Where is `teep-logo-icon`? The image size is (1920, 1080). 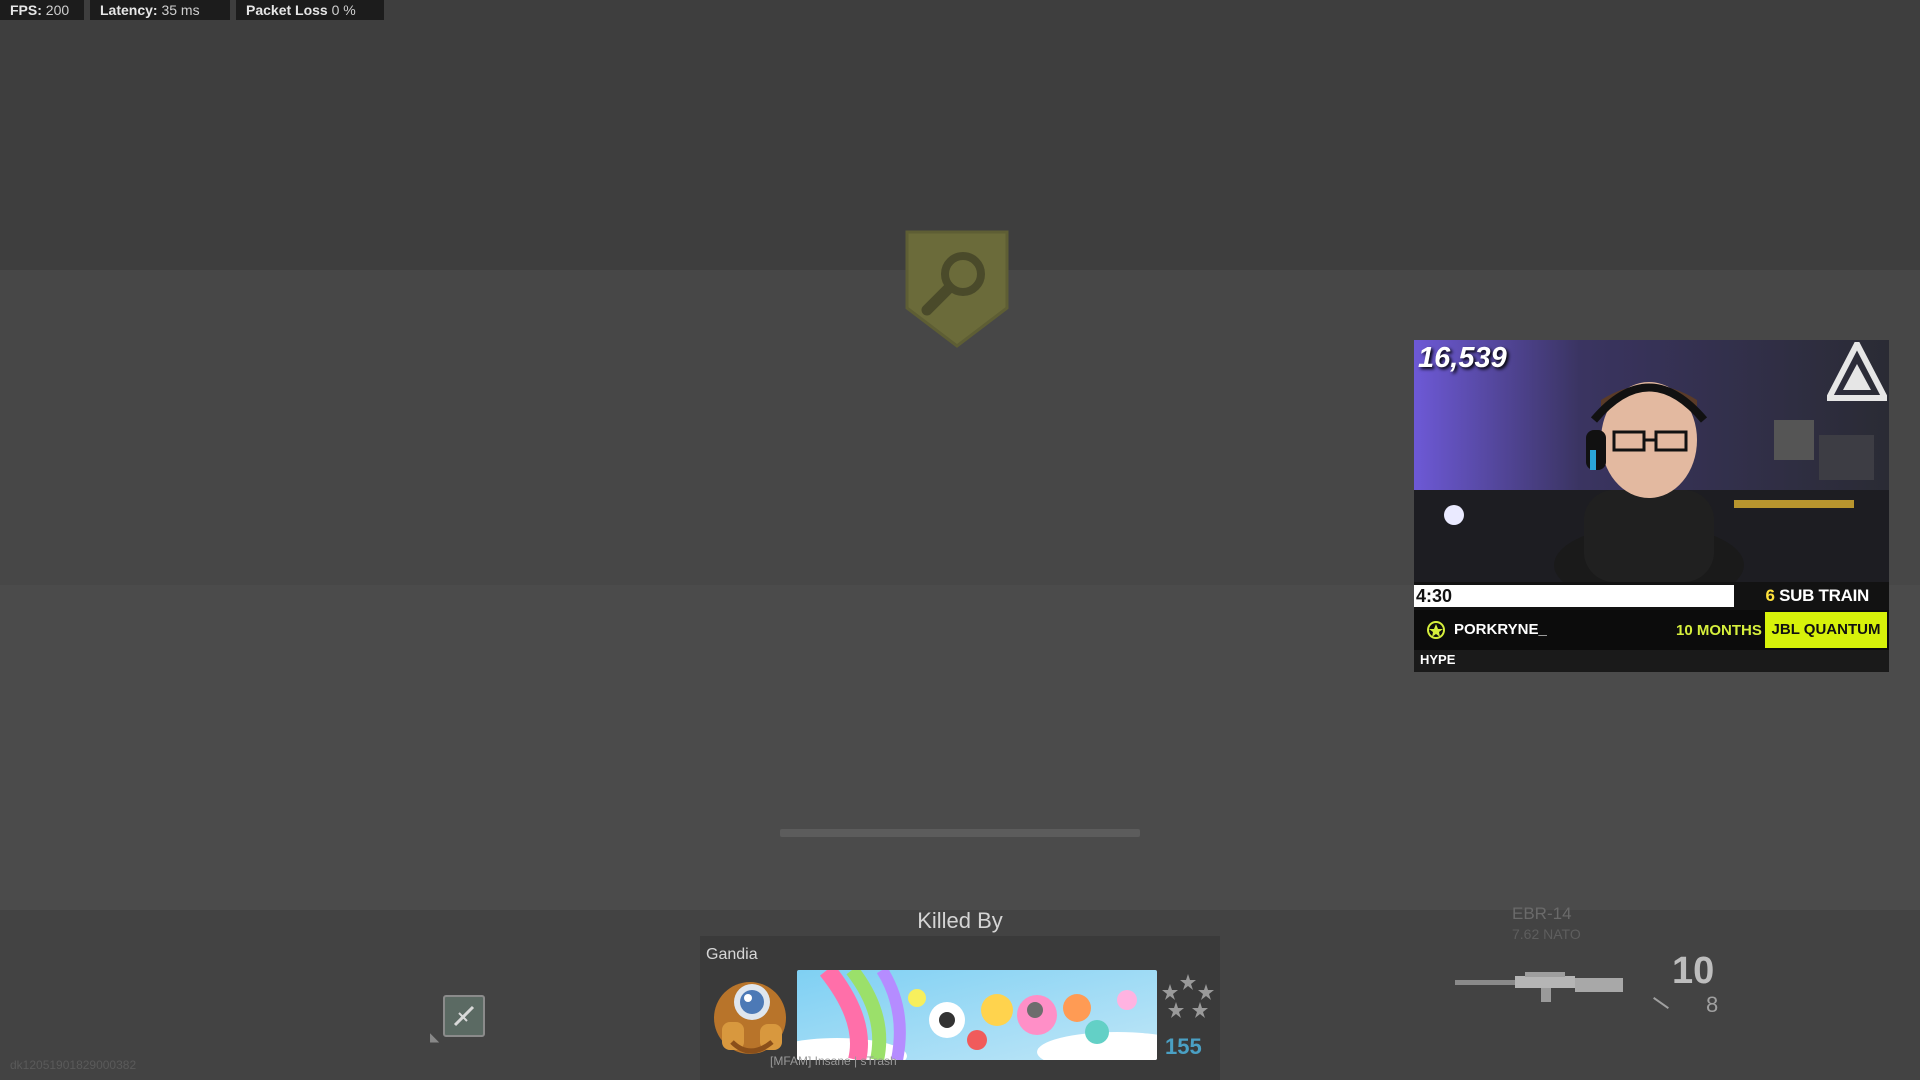
teep-logo-icon is located at coordinates (1857, 371).